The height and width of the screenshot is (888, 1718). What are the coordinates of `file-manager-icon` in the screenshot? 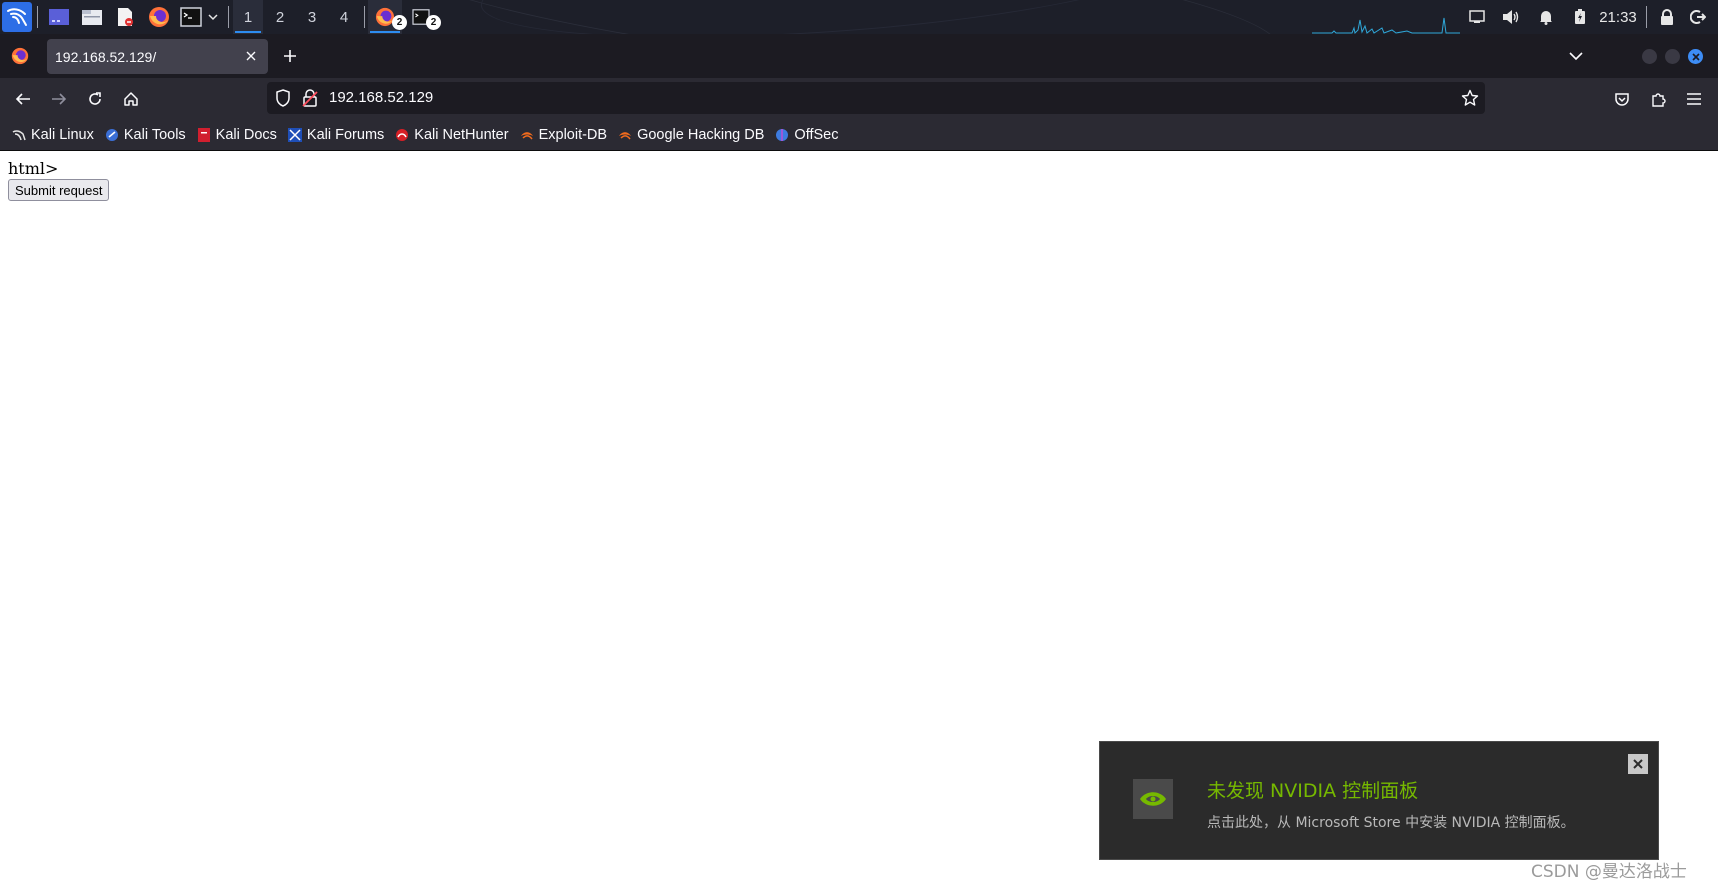 It's located at (92, 17).